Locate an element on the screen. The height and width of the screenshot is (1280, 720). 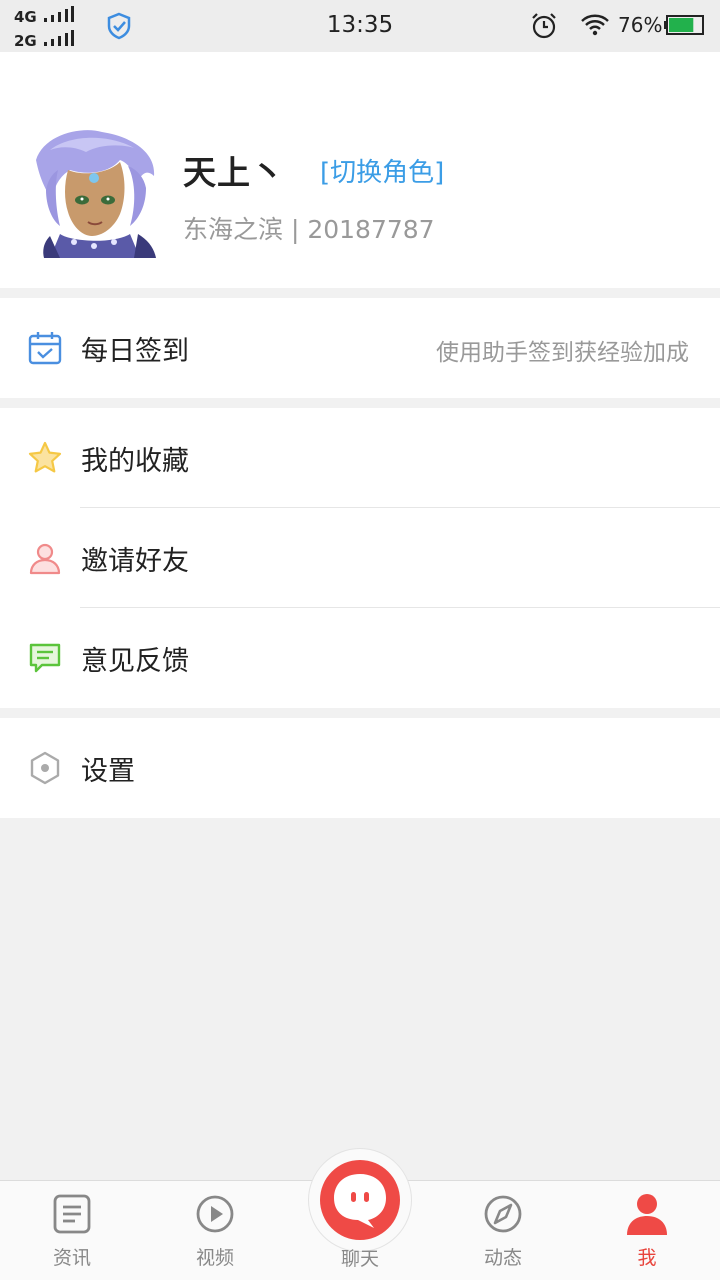
daily-checkin-item: 每日签到 使用助手签到获经验加成 is located at coordinates (360, 348).